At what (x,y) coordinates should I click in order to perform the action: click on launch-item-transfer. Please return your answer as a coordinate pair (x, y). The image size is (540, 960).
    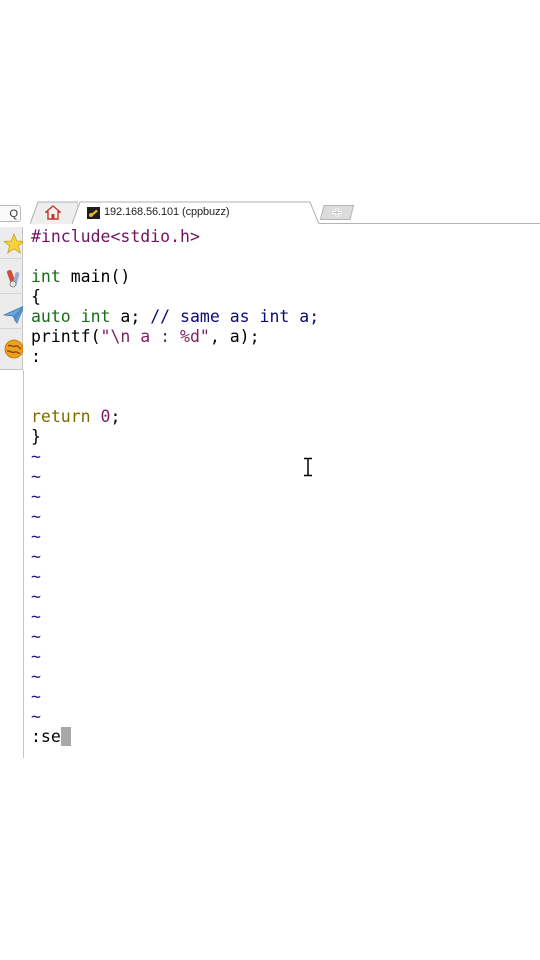
    Looking at the image, I should click on (11, 313).